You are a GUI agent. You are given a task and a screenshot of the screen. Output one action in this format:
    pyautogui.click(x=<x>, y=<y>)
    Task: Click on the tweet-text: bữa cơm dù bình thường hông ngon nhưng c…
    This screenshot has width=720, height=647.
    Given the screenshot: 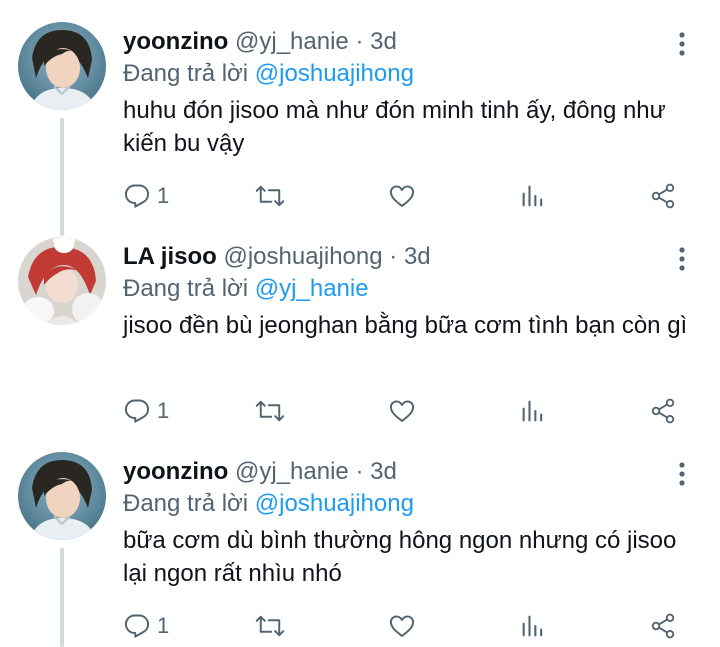 What is the action you would take?
    pyautogui.click(x=400, y=557)
    